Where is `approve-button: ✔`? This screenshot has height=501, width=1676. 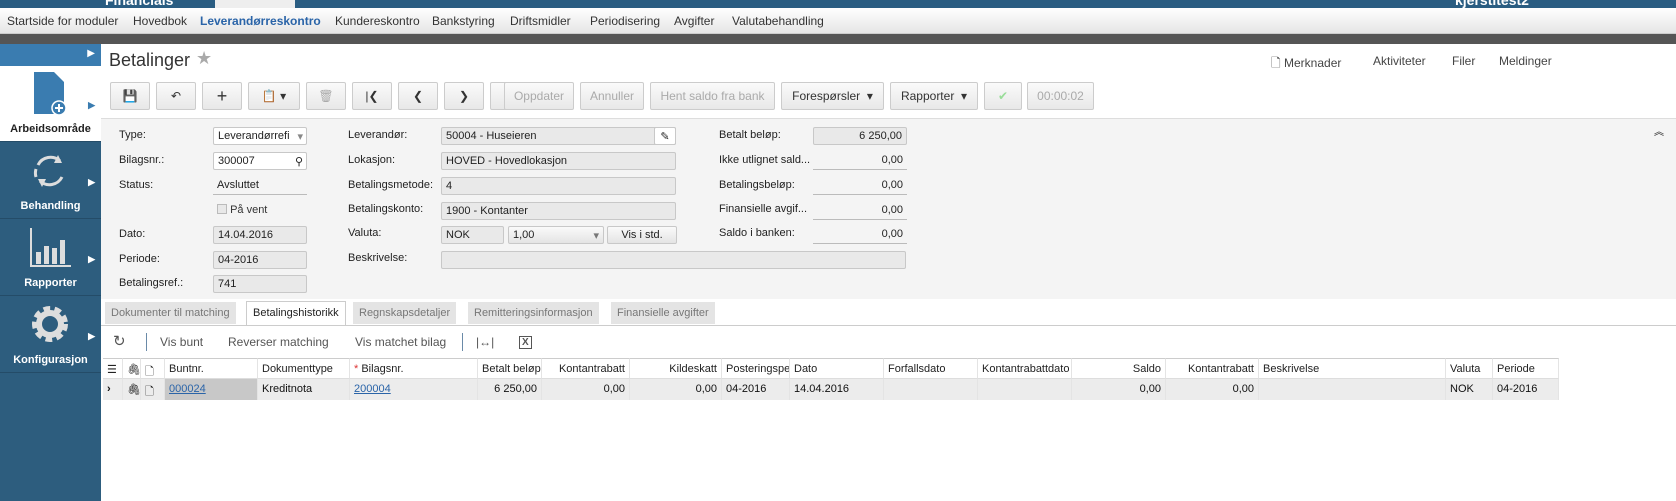
approve-button: ✔ is located at coordinates (1003, 96).